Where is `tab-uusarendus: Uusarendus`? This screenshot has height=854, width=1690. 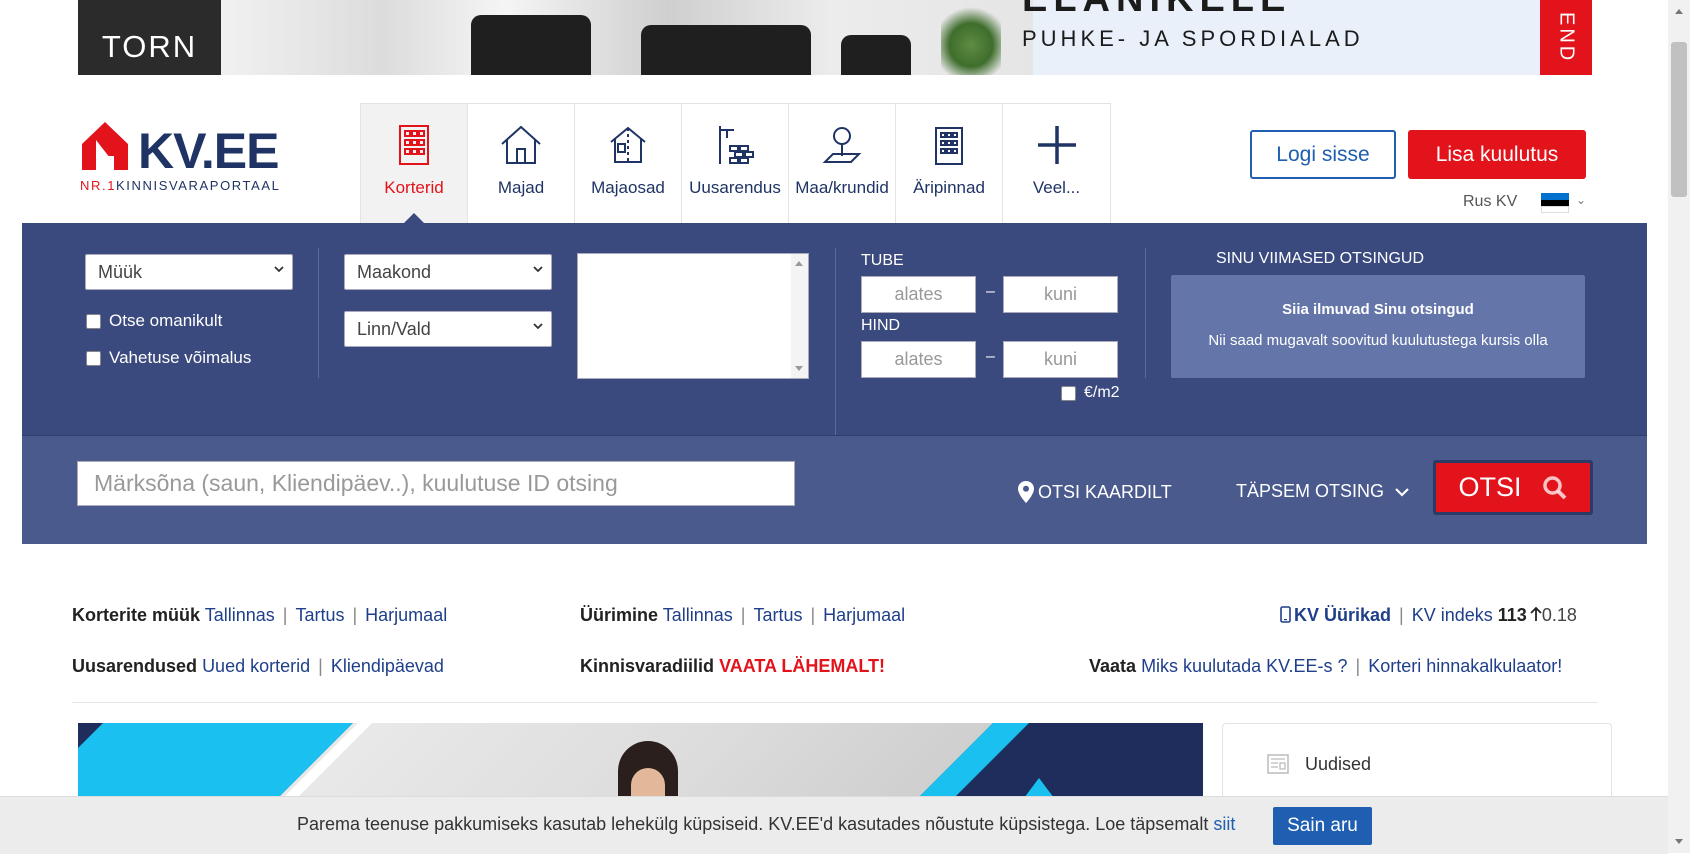
tab-uusarendus: Uusarendus is located at coordinates (735, 163).